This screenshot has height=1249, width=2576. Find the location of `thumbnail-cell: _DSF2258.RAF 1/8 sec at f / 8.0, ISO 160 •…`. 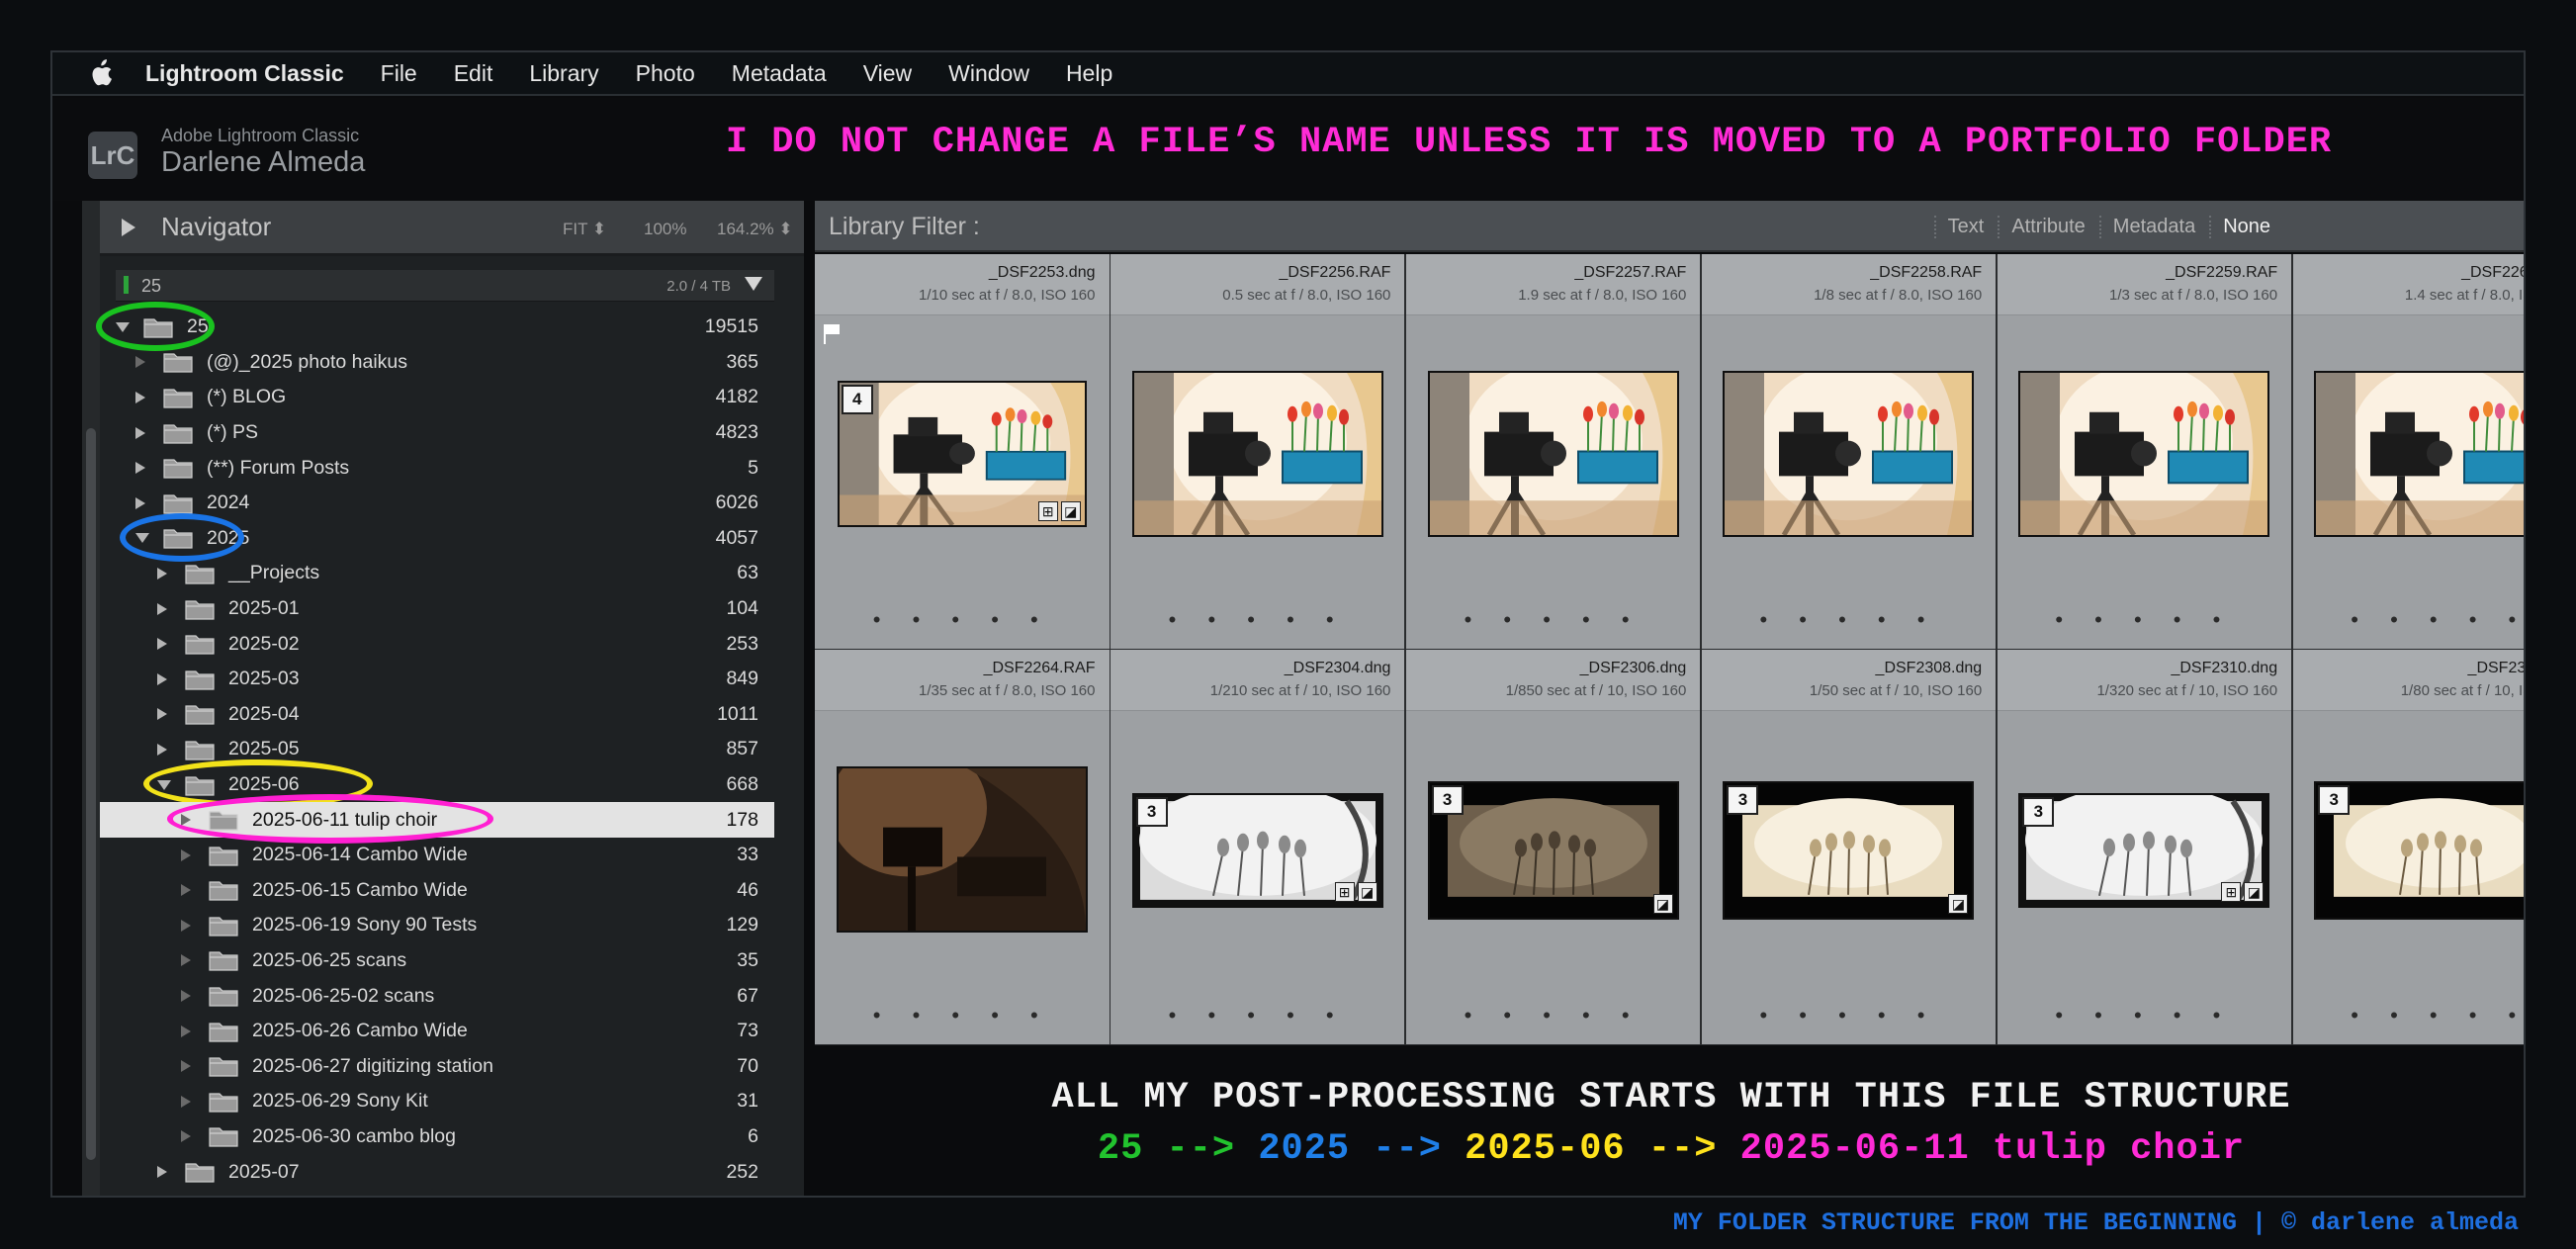

thumbnail-cell: _DSF2258.RAF 1/8 sec at f / 8.0, ISO 160 •… is located at coordinates (1849, 451).